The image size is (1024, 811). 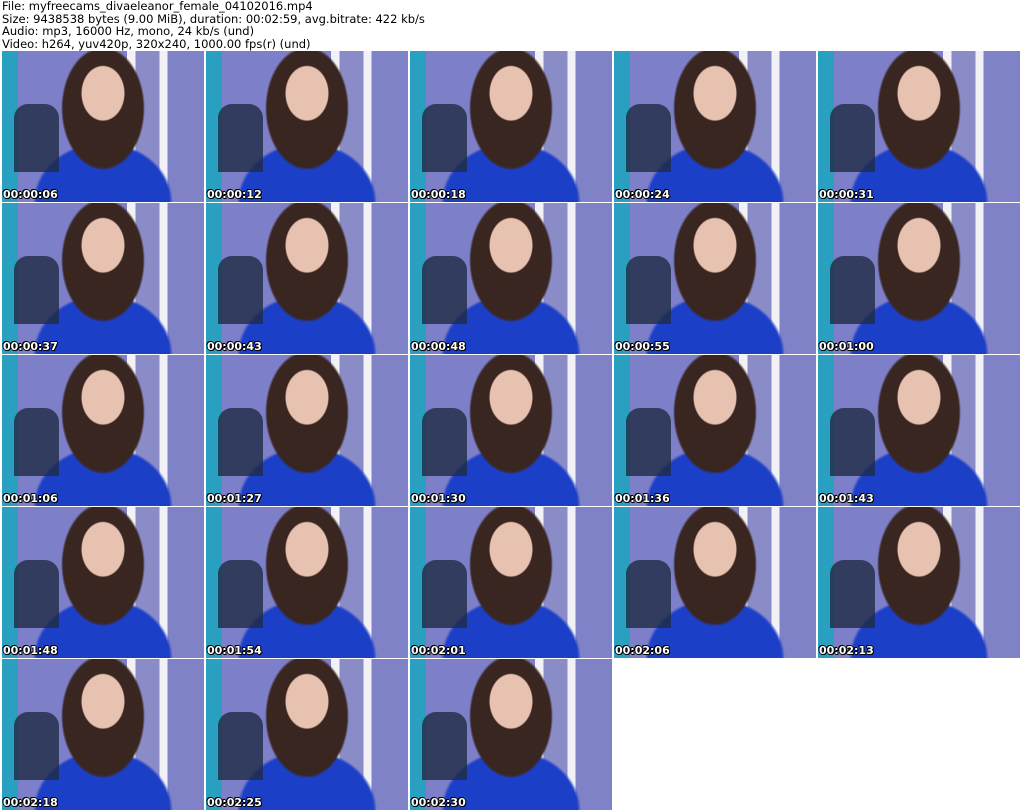 What do you see at coordinates (919, 126) in the screenshot?
I see `video-thumbnail: 00:00:31` at bounding box center [919, 126].